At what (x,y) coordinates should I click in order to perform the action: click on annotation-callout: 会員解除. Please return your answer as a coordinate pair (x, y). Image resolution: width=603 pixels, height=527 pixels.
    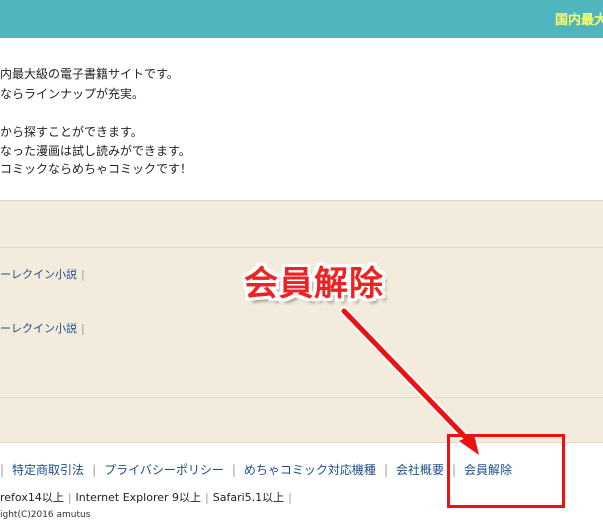
    Looking at the image, I should click on (314, 284).